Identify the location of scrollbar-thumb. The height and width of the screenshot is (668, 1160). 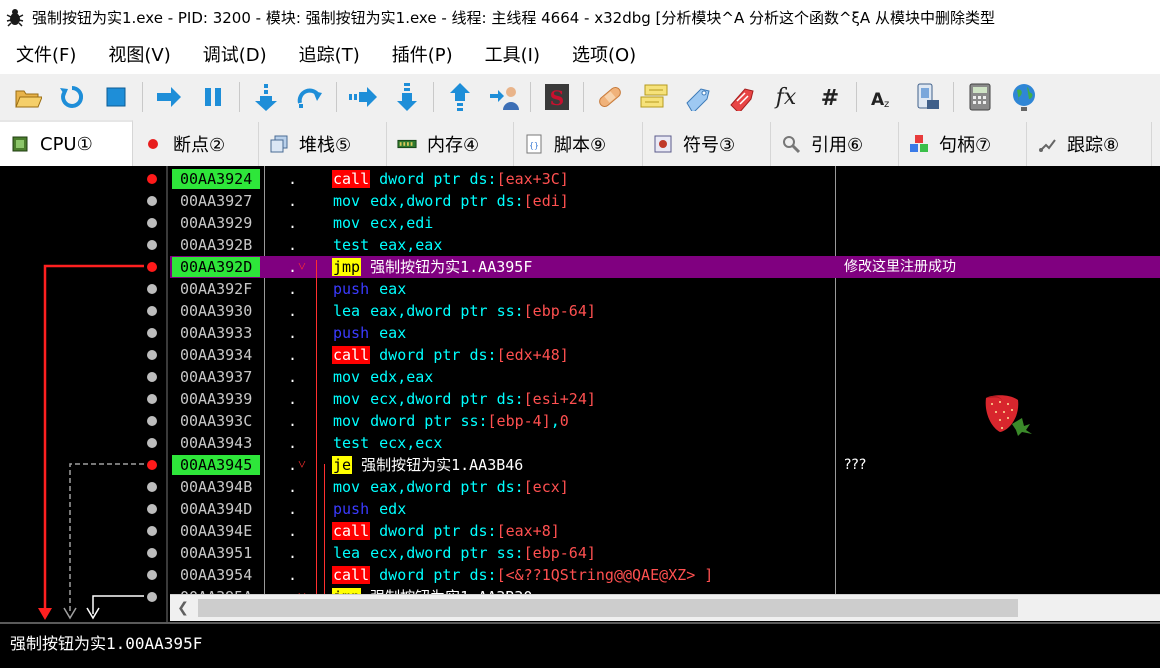
(608, 608).